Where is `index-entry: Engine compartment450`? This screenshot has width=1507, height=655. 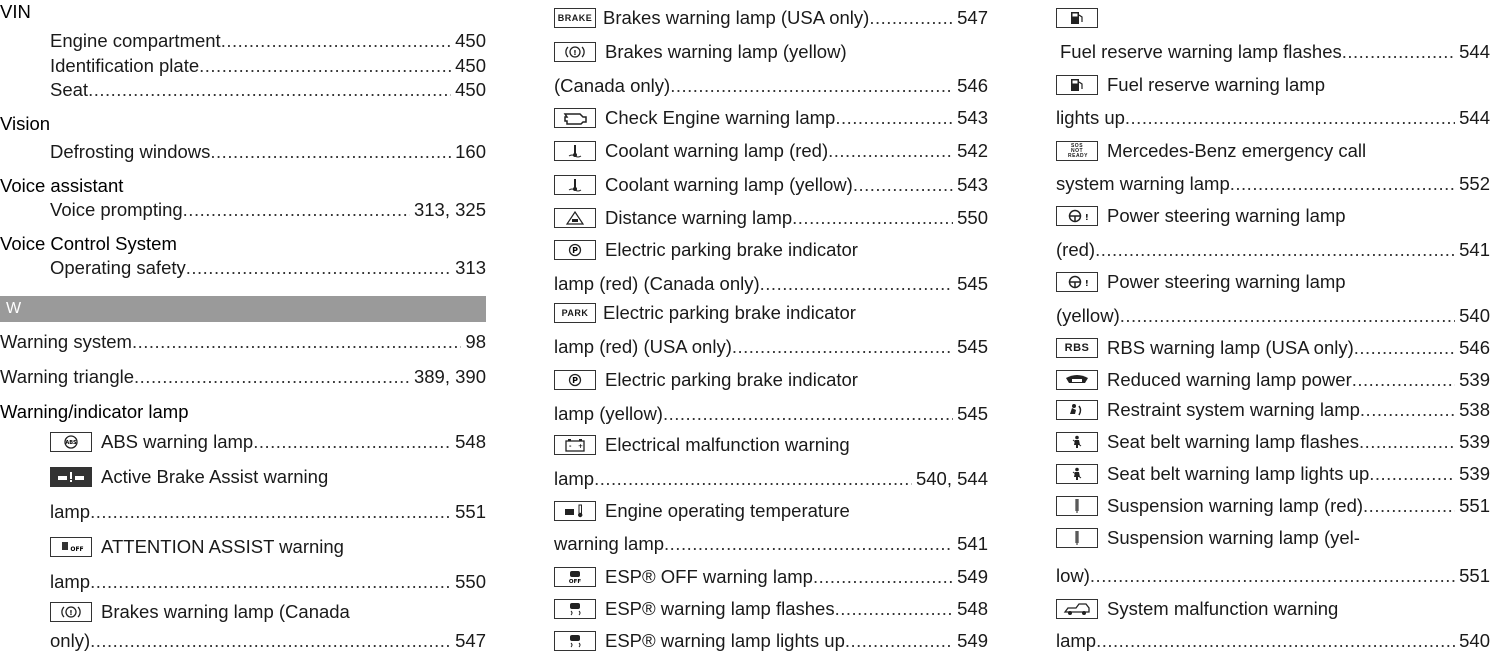 index-entry: Engine compartment450 is located at coordinates (243, 41).